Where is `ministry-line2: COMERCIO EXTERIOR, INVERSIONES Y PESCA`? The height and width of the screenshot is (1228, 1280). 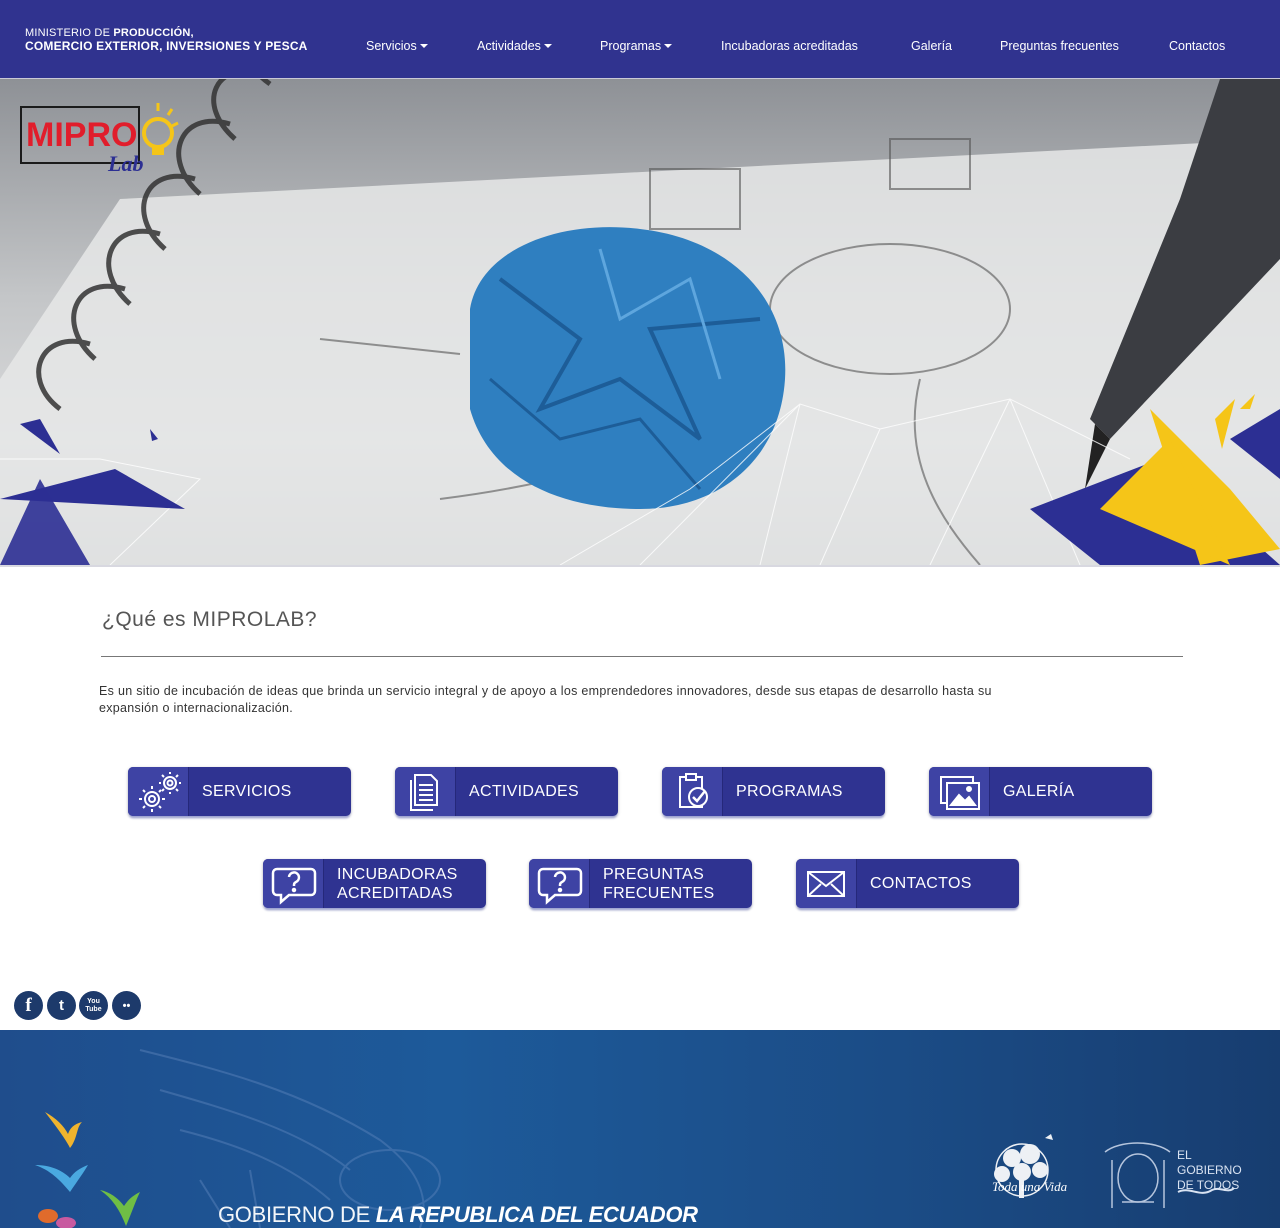 ministry-line2: COMERCIO EXTERIOR, INVERSIONES Y PESCA is located at coordinates (166, 46).